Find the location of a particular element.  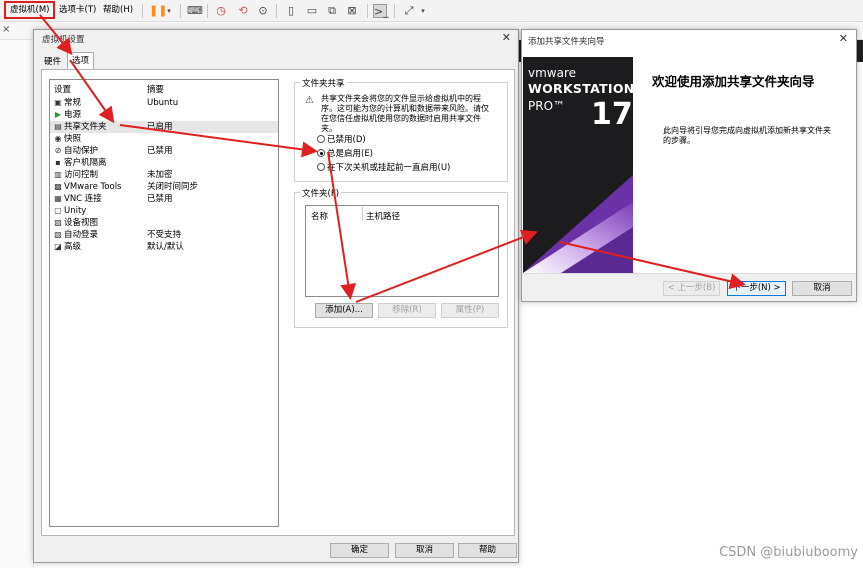

library-panel is located at coordinates (17, 304).